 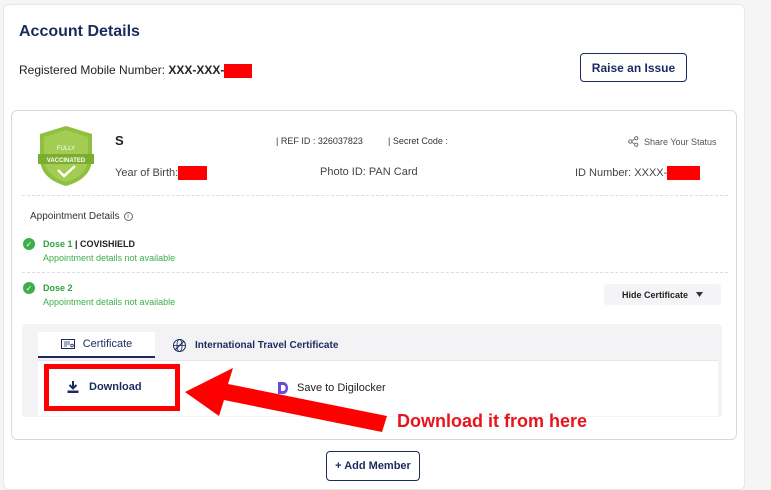 What do you see at coordinates (128, 216) in the screenshot?
I see `info-icon: i` at bounding box center [128, 216].